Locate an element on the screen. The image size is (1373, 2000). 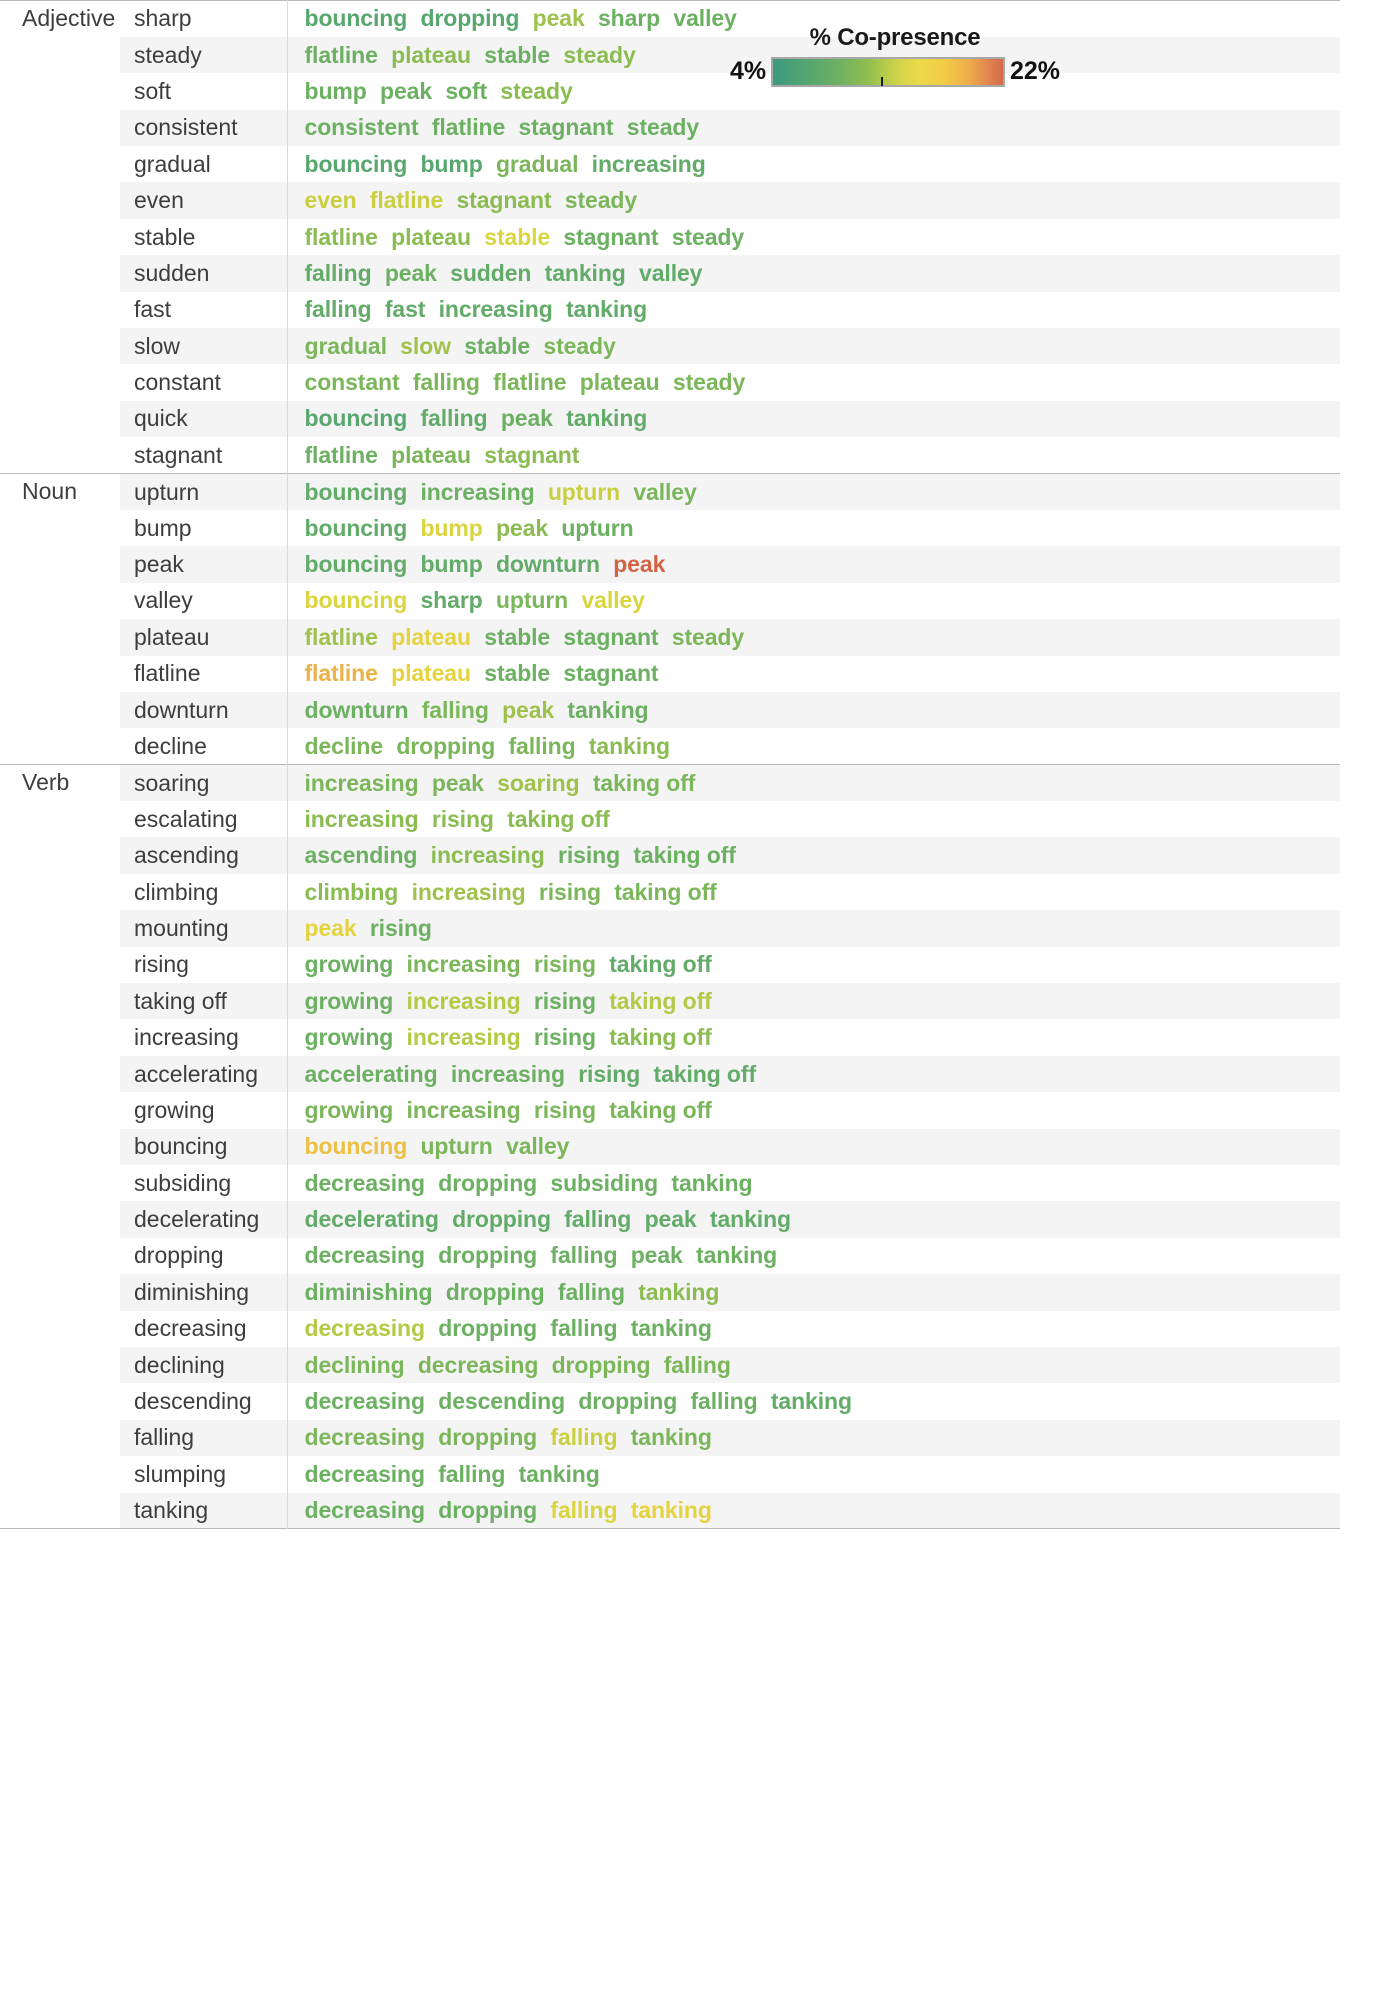
table-row: valley bouncing sharp upturn valley is located at coordinates (670, 601).